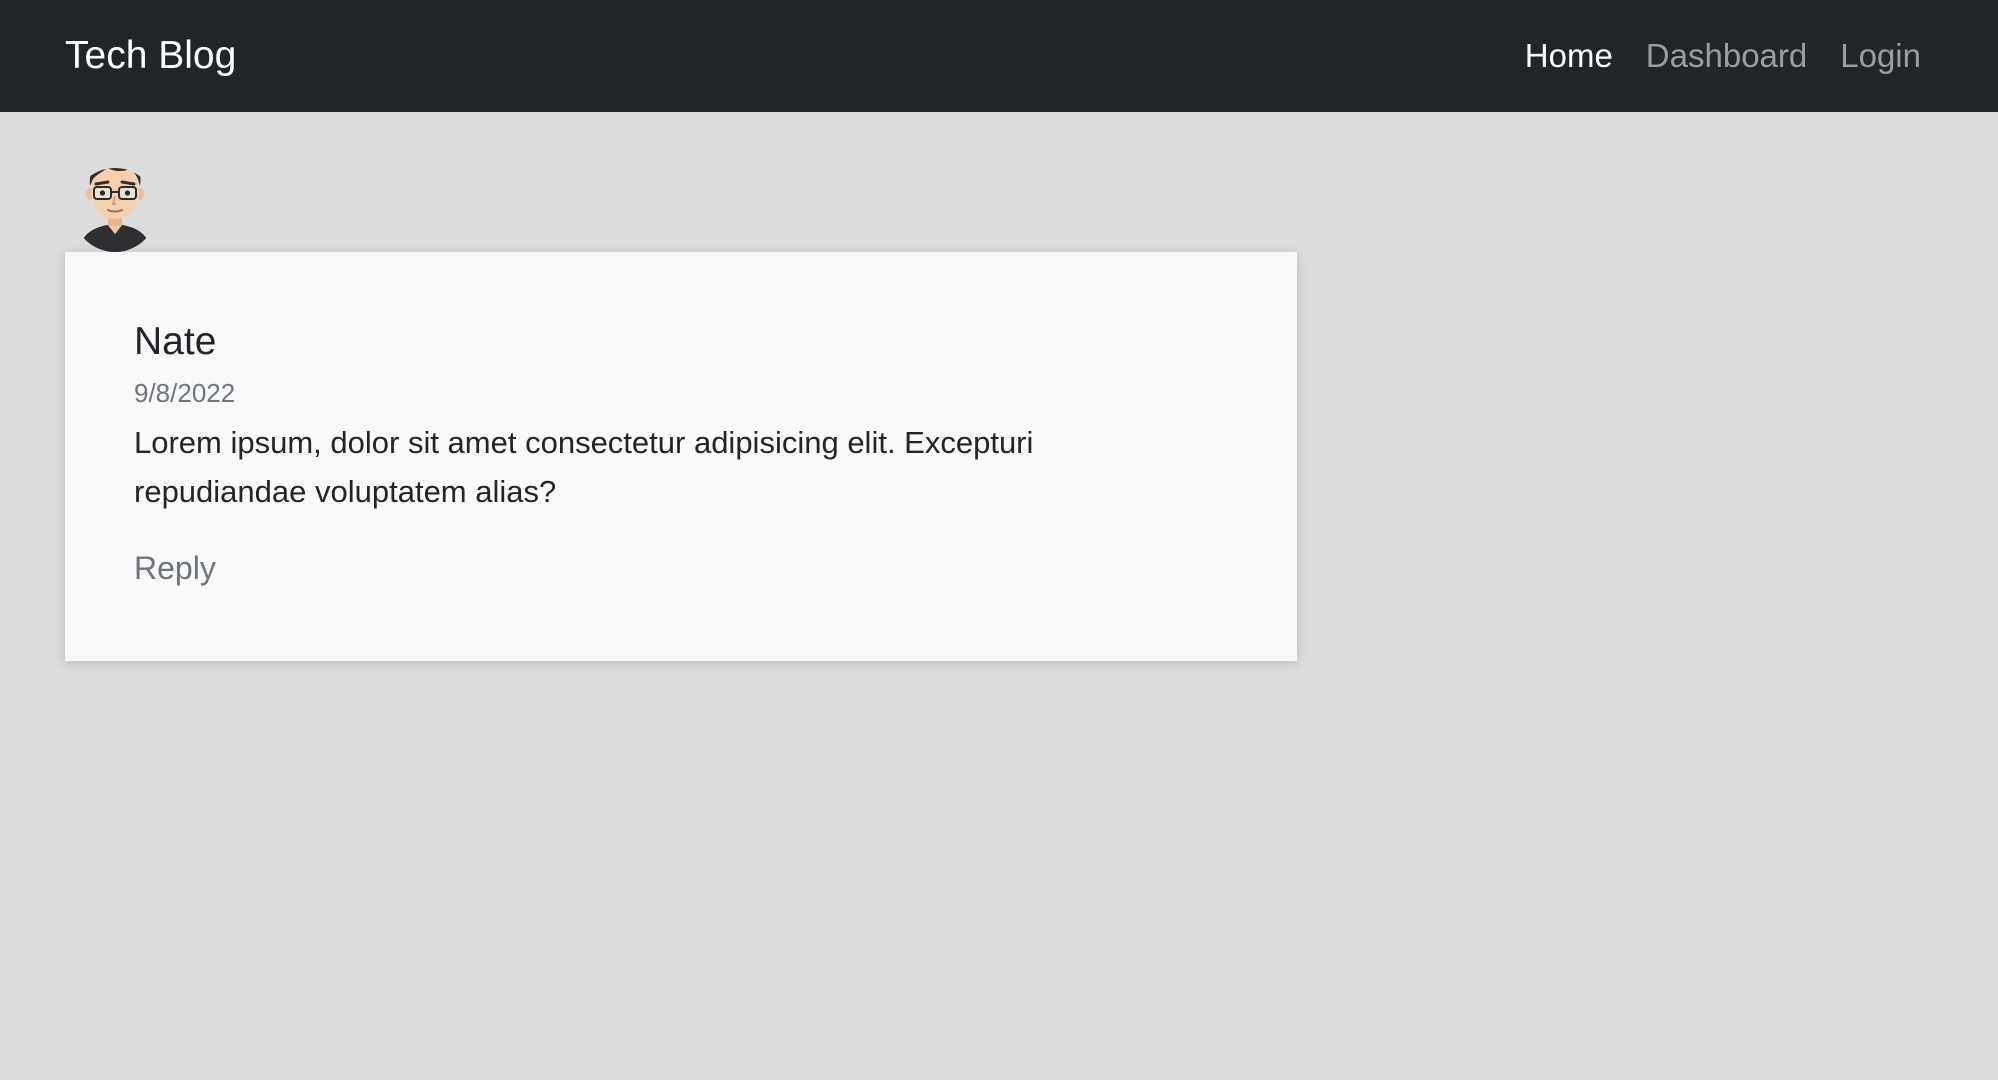 Image resolution: width=1998 pixels, height=1080 pixels. I want to click on top-navbar: Tech Blog Home Dashboard Login, so click(999, 56).